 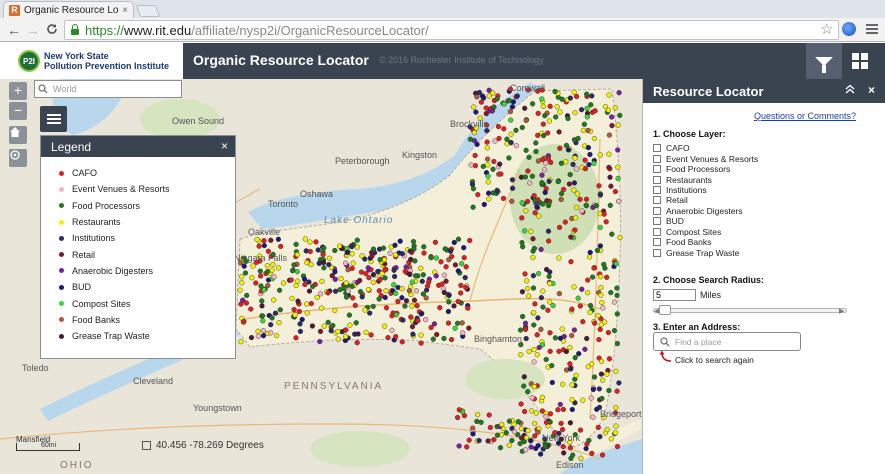 I want to click on legend-toggle-button, so click(x=53, y=119).